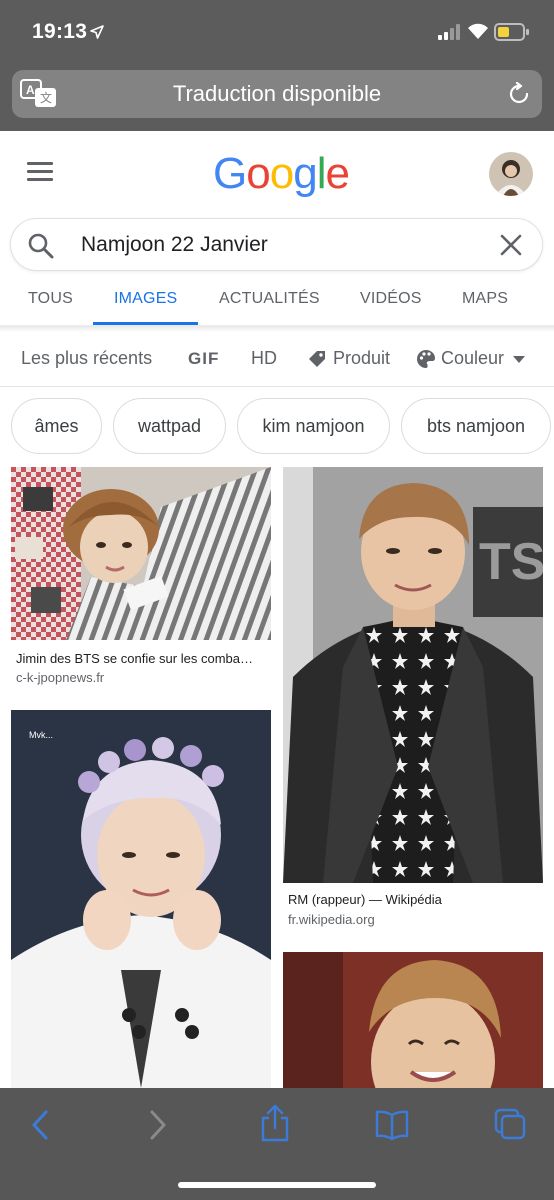 Image resolution: width=554 pixels, height=1200 pixels. What do you see at coordinates (145, 299) in the screenshot?
I see `tab-images: IMAGES` at bounding box center [145, 299].